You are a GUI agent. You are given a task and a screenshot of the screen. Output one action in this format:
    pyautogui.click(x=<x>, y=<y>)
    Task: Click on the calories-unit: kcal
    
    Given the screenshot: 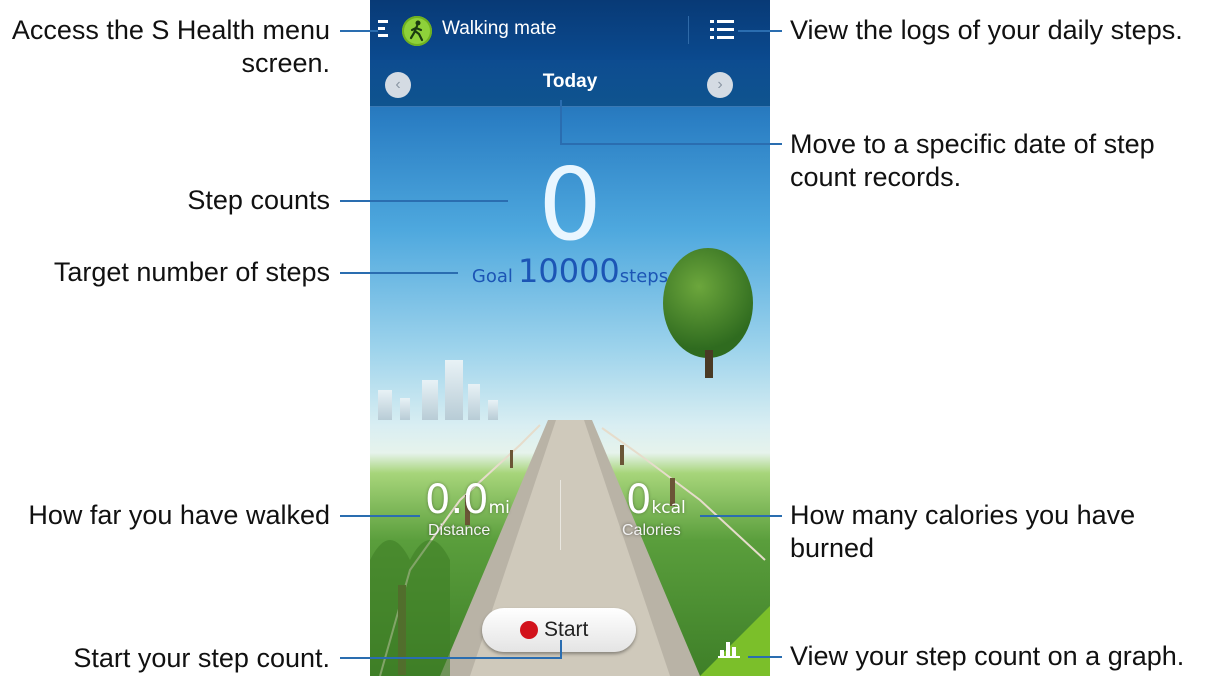 What is the action you would take?
    pyautogui.click(x=668, y=508)
    